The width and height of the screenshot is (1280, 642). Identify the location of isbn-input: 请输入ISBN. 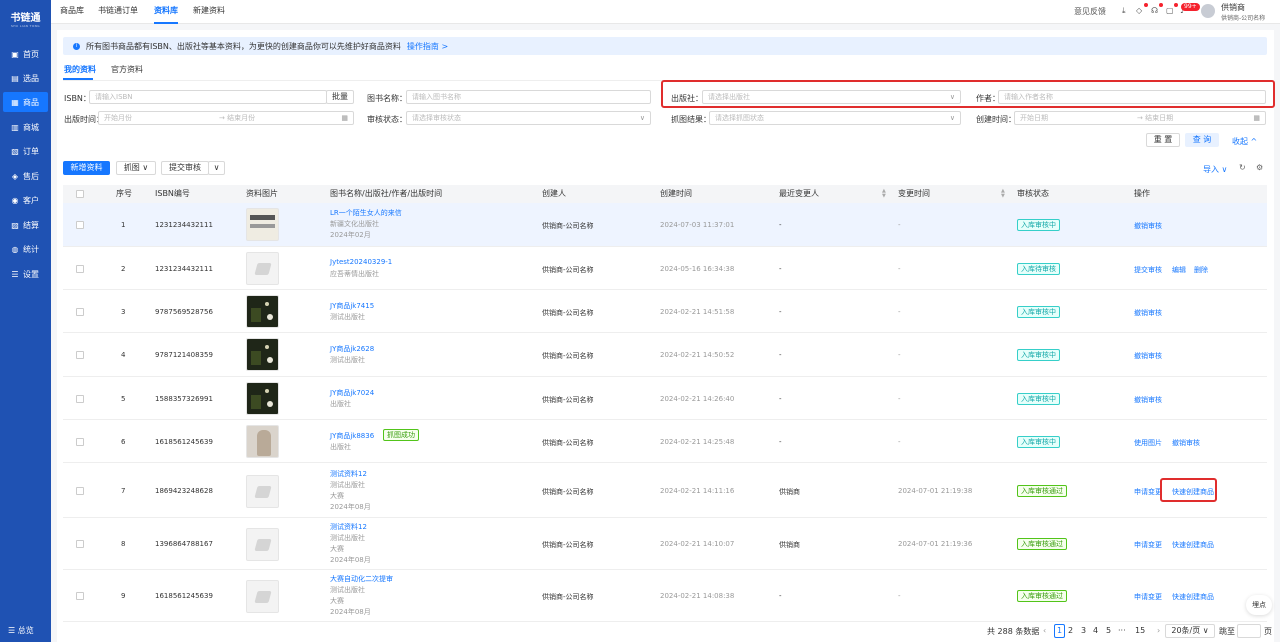
(208, 97).